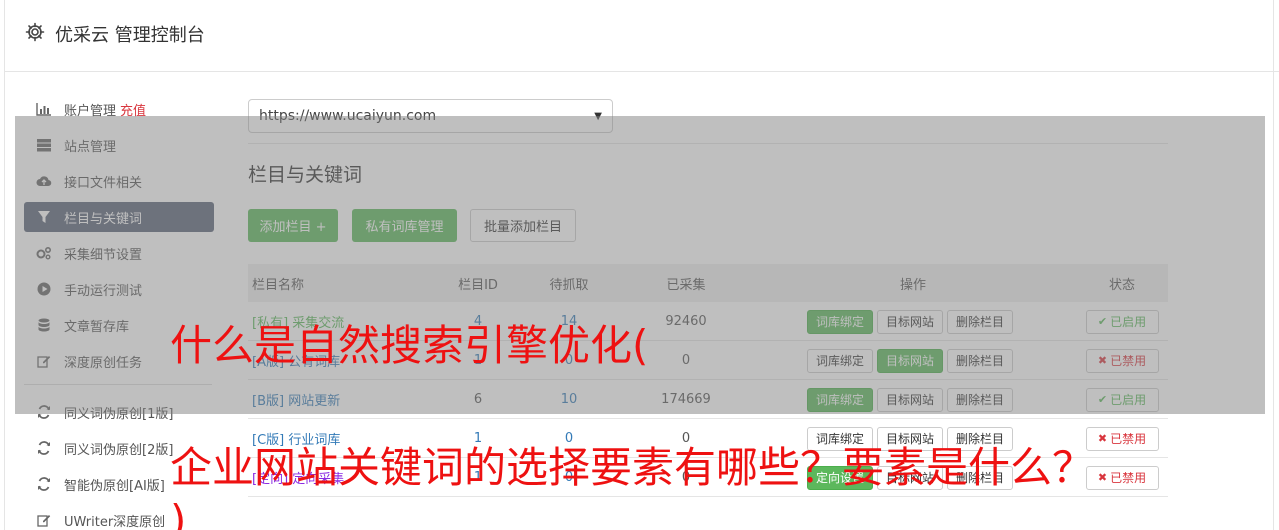  Describe the element at coordinates (409, 345) in the screenshot. I see `watermark-line-1: 什么是自然搜索引擎优化(` at that location.